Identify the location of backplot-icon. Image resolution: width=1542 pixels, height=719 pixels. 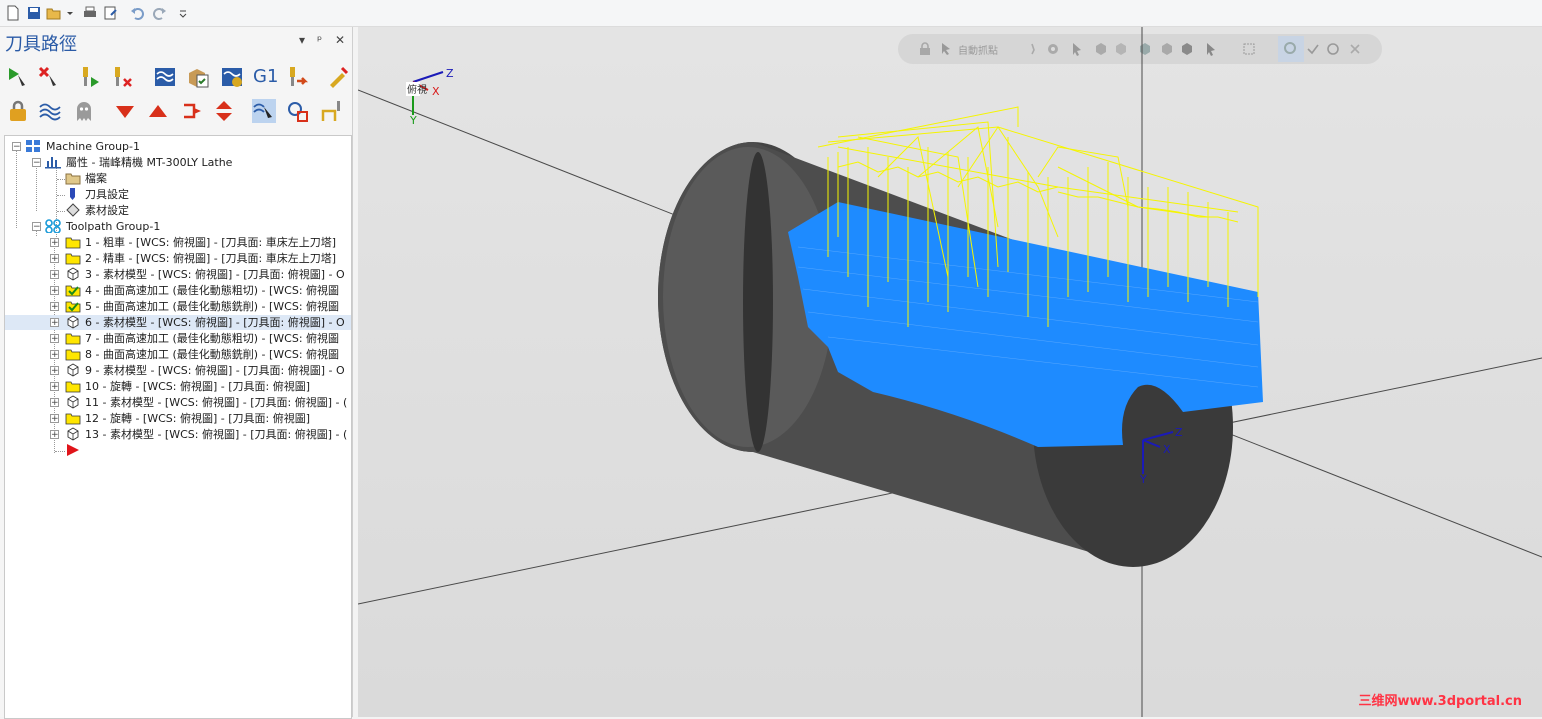
(165, 77).